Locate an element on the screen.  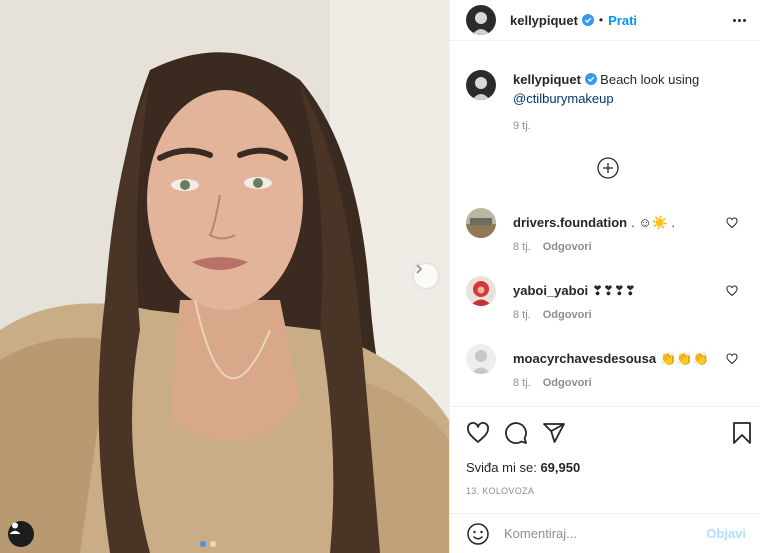
action-icon-row is located at coordinates (609, 433).